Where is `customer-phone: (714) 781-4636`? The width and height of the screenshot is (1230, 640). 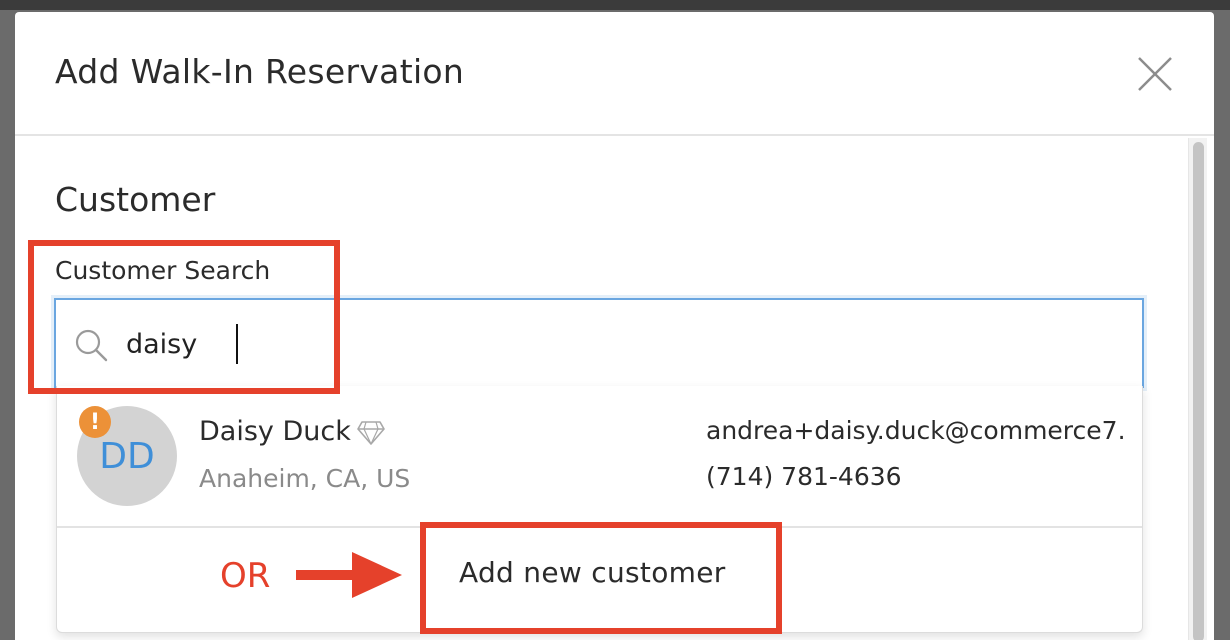
customer-phone: (714) 781-4636 is located at coordinates (804, 476).